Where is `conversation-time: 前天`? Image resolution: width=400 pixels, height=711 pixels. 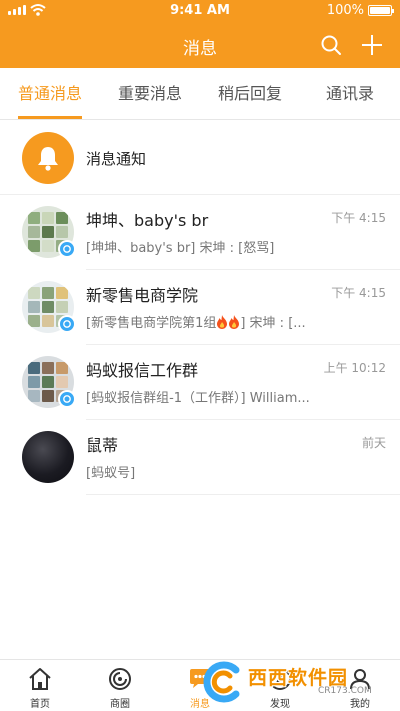 conversation-time: 前天 is located at coordinates (373, 443).